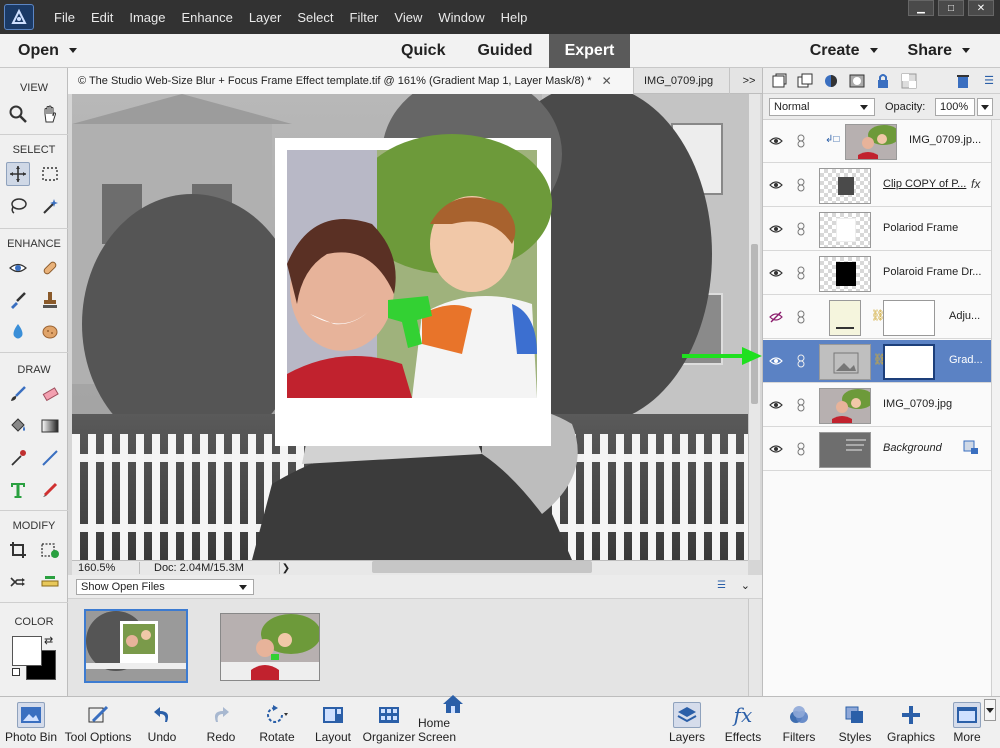 The image size is (1000, 748). I want to click on magic-wand-tool-icon, so click(50, 206).